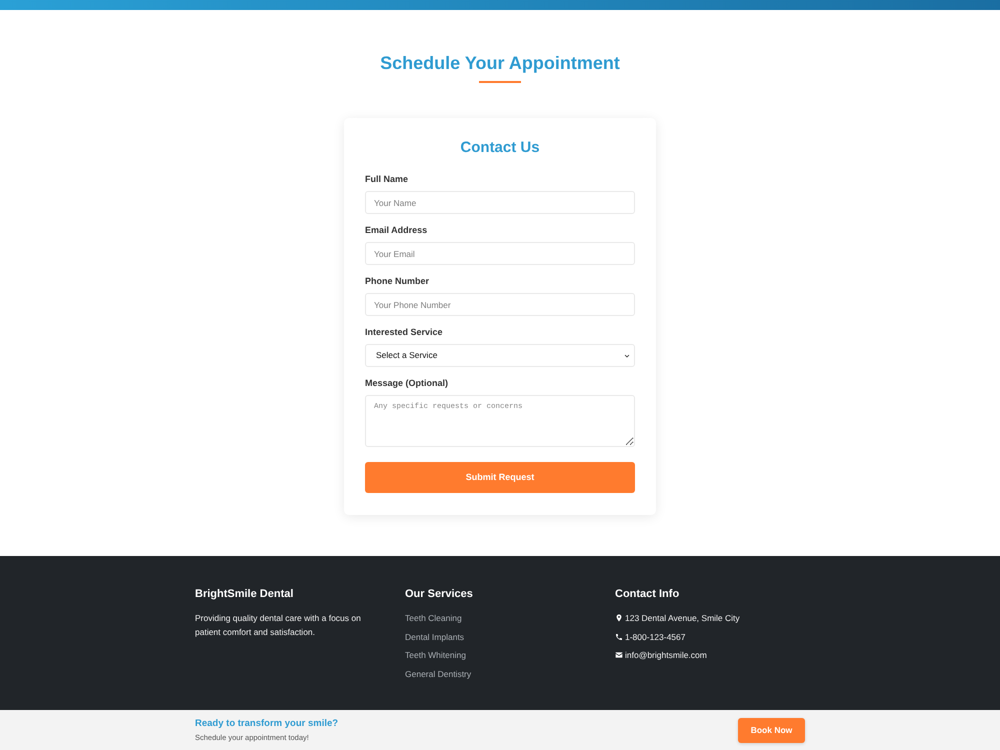 Image resolution: width=1000 pixels, height=750 pixels. I want to click on title-underline, so click(500, 82).